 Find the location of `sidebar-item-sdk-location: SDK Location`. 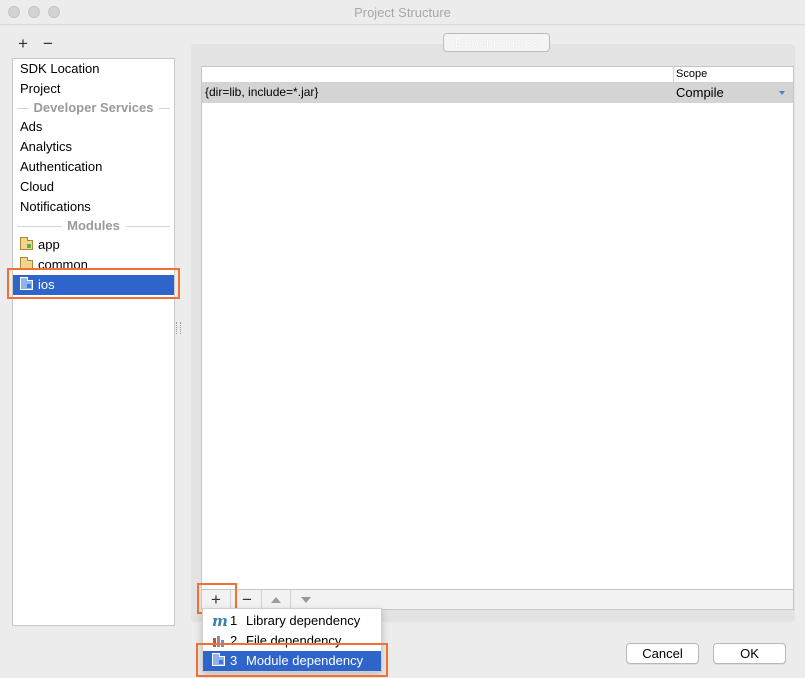

sidebar-item-sdk-location: SDK Location is located at coordinates (93, 69).